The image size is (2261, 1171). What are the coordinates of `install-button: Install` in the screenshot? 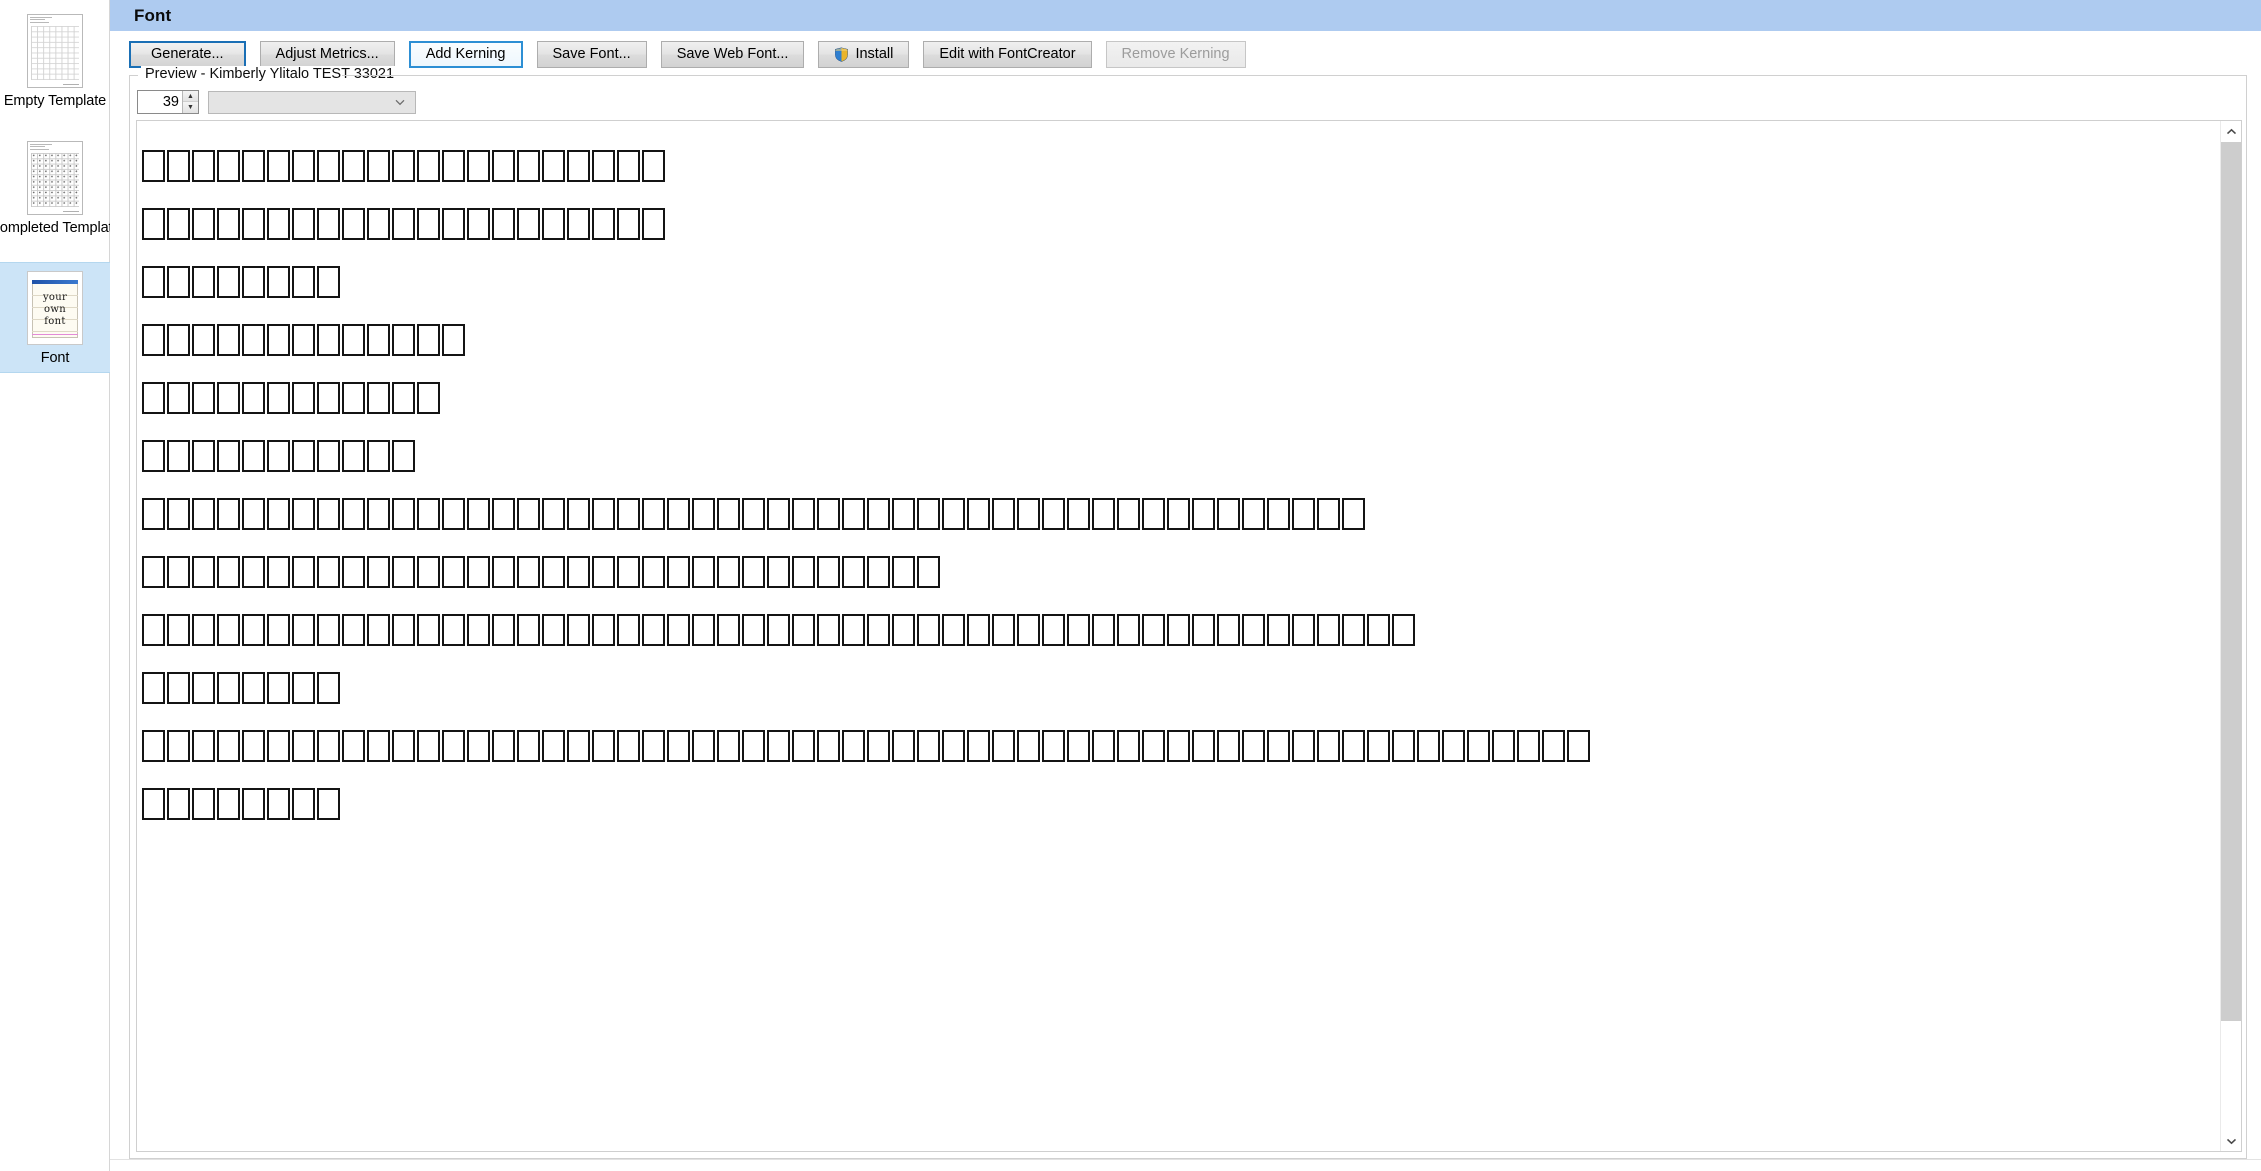 It's located at (864, 54).